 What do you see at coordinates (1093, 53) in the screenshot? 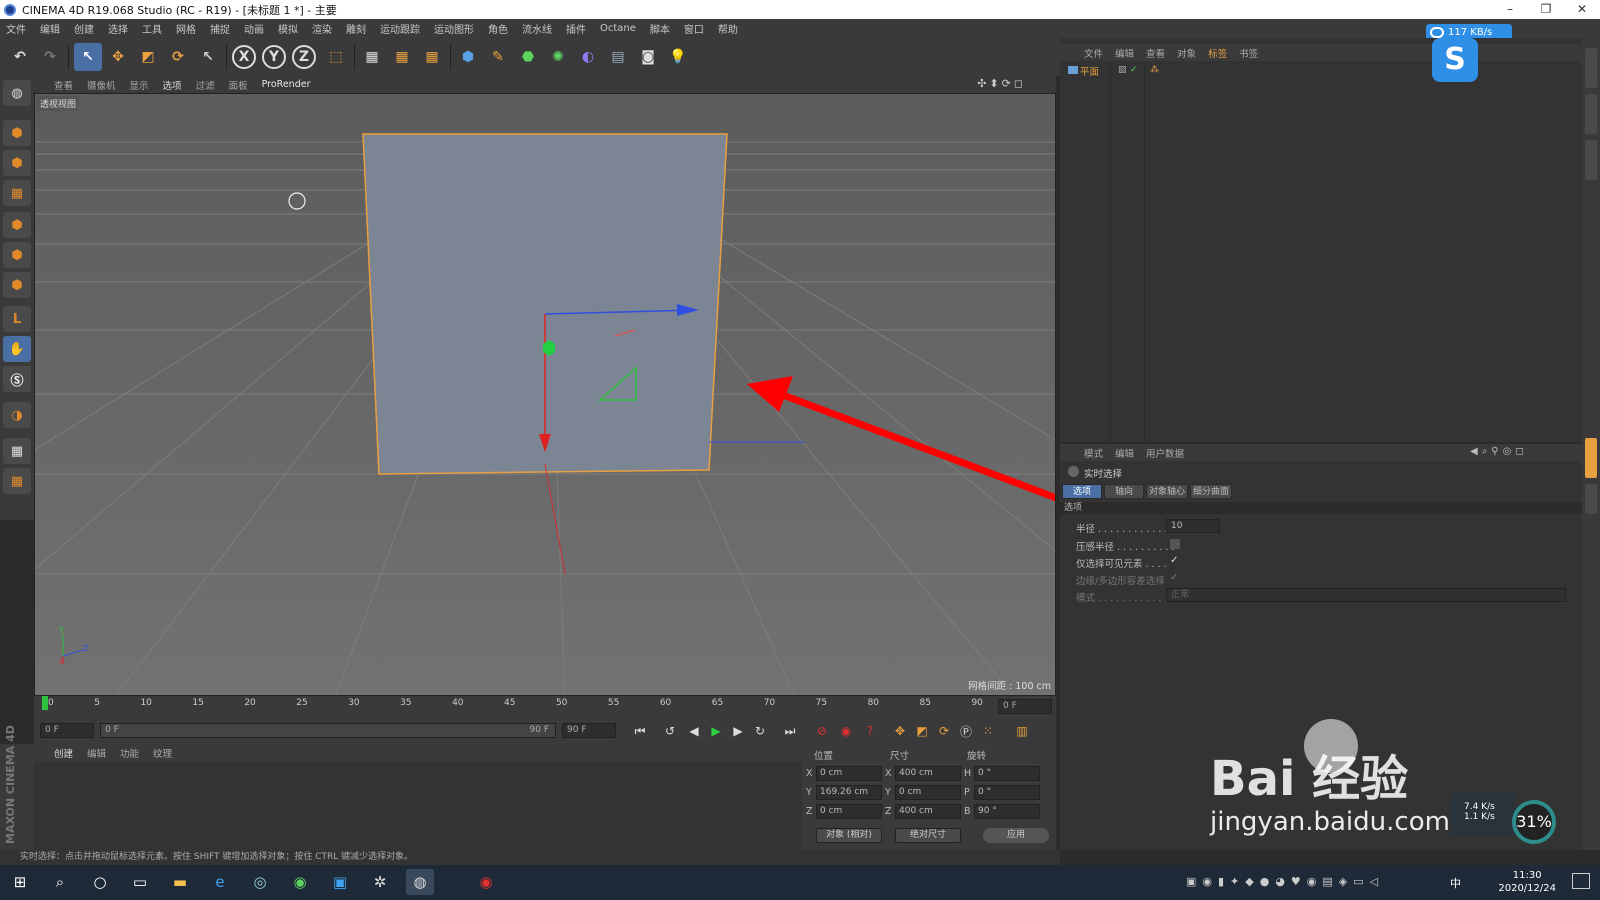
I see `objmgr-menu-file: 文件` at bounding box center [1093, 53].